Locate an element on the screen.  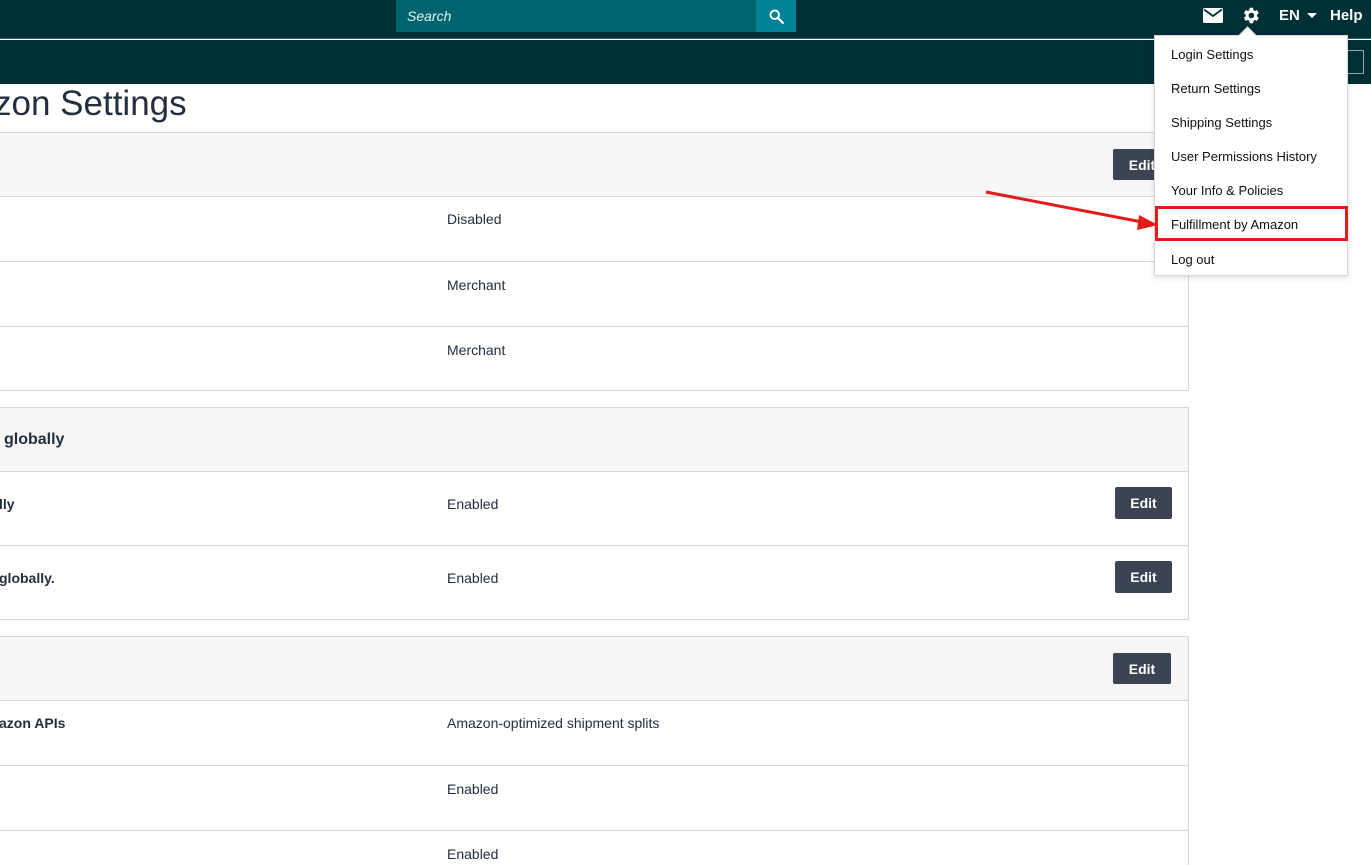
help-link: Help is located at coordinates (1346, 15).